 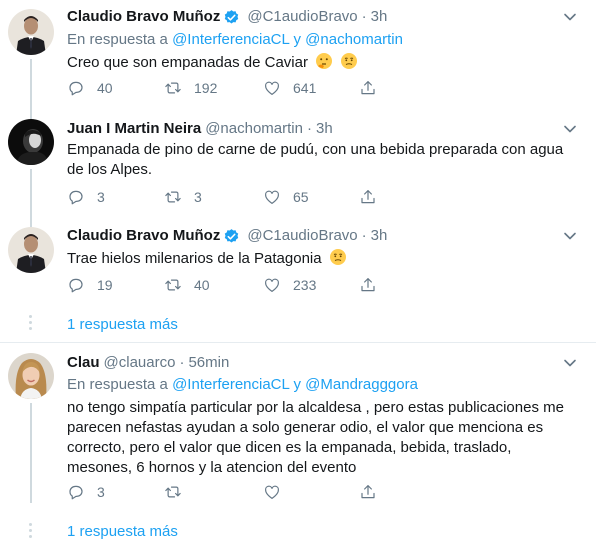 What do you see at coordinates (83, 363) in the screenshot?
I see `author-name: Clau` at bounding box center [83, 363].